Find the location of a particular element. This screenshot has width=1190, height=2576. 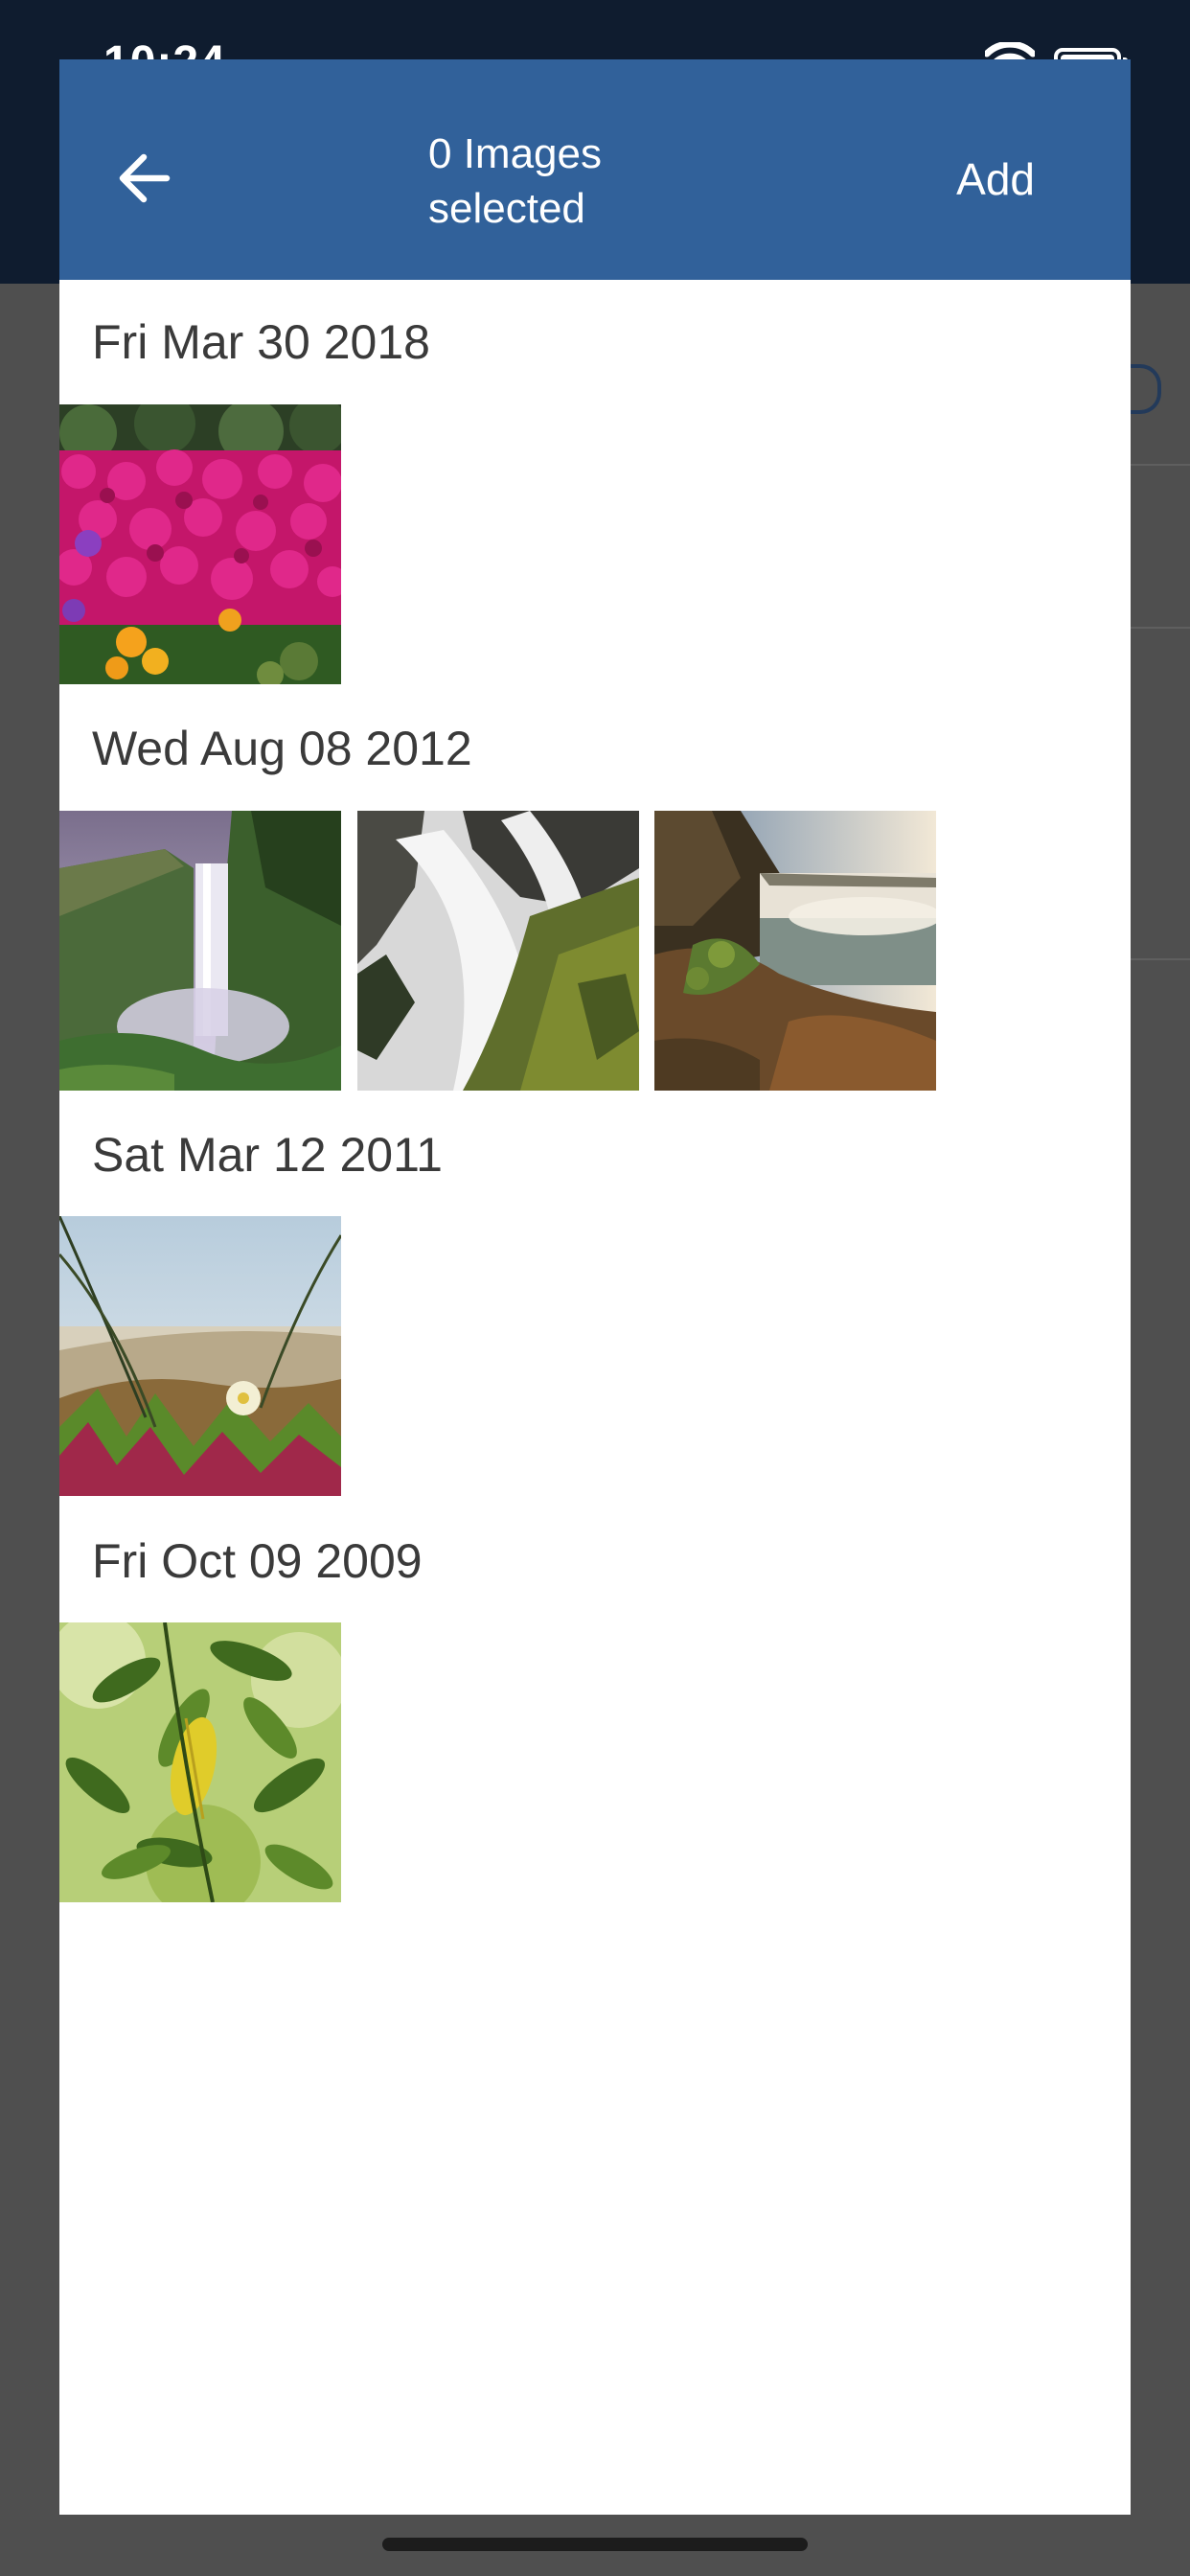

date-heading: Wed Aug 08 2012 is located at coordinates (282, 748).